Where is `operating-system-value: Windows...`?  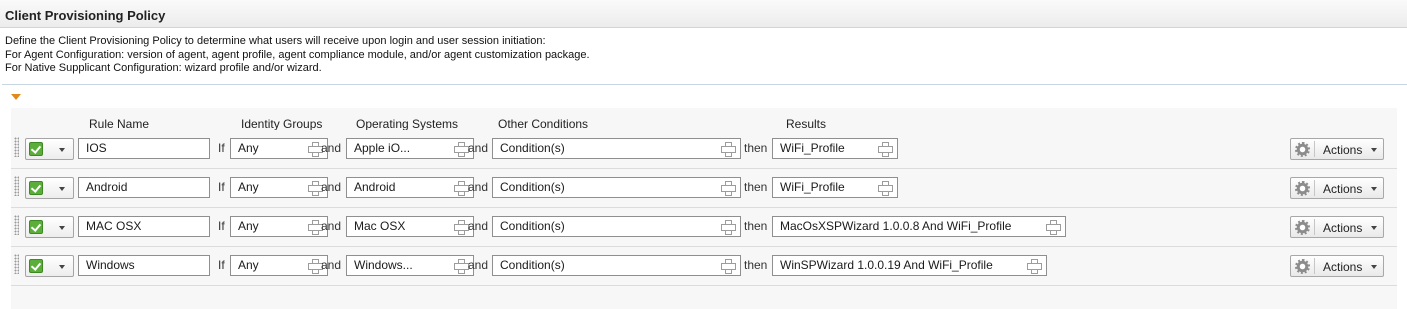 operating-system-value: Windows... is located at coordinates (383, 265).